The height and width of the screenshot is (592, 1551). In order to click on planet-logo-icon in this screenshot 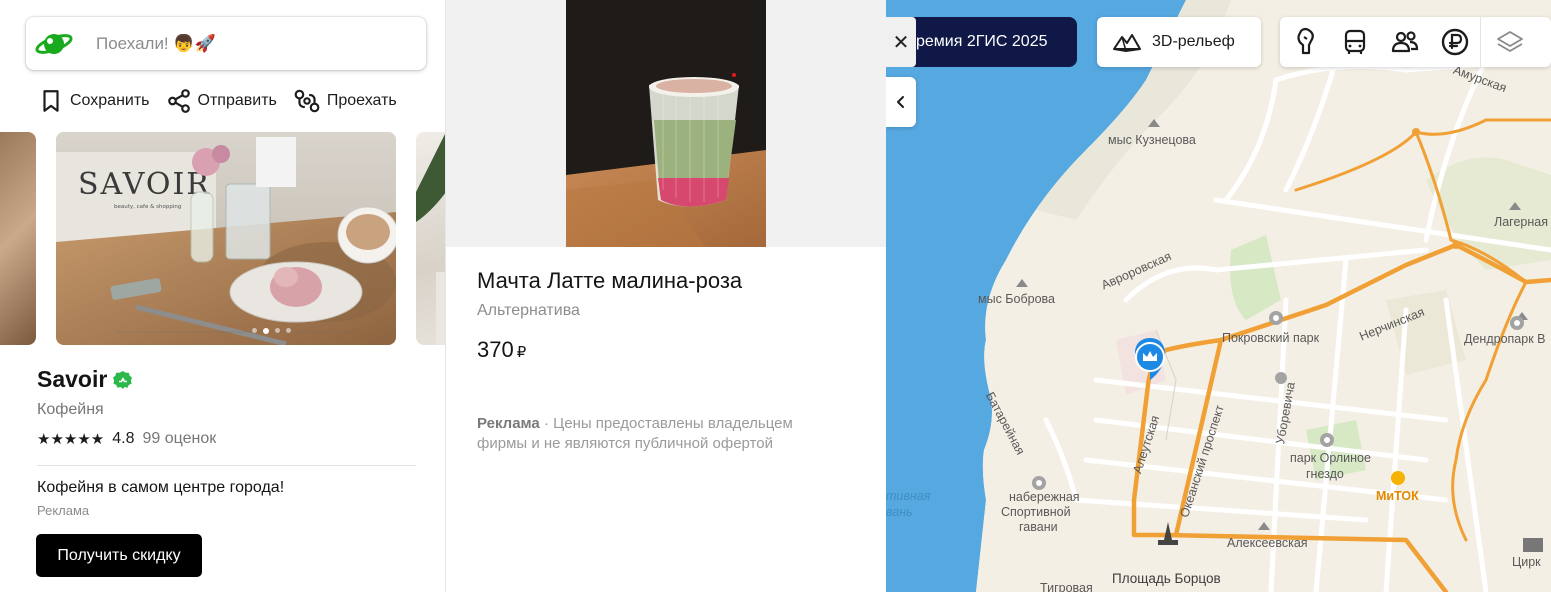, I will do `click(54, 43)`.